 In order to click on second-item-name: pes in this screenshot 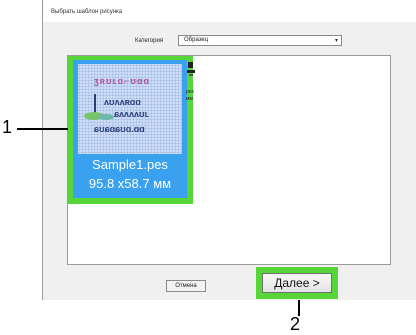, I will do `click(190, 92)`.